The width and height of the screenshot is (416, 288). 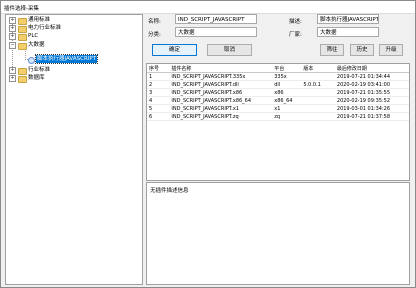 I want to click on cell-platform: zq, so click(x=287, y=116).